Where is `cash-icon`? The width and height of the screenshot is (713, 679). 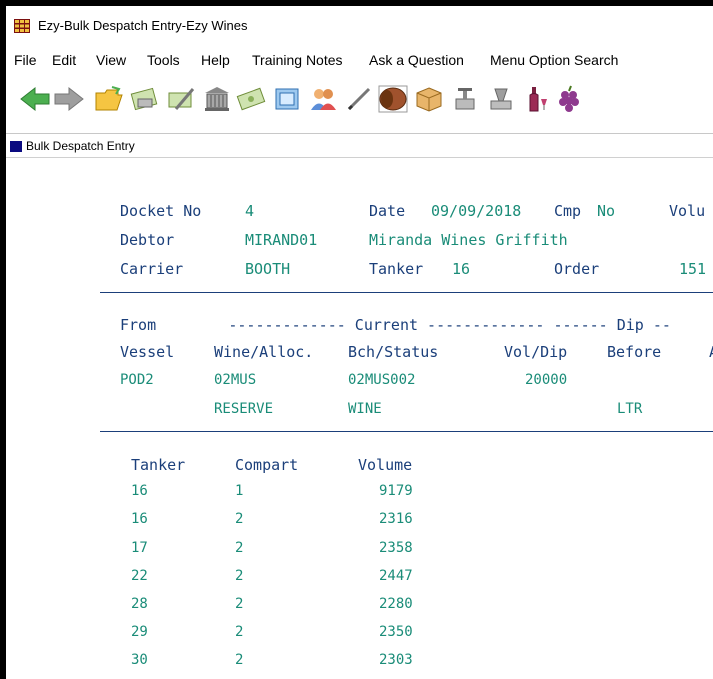
cash-icon is located at coordinates (145, 99).